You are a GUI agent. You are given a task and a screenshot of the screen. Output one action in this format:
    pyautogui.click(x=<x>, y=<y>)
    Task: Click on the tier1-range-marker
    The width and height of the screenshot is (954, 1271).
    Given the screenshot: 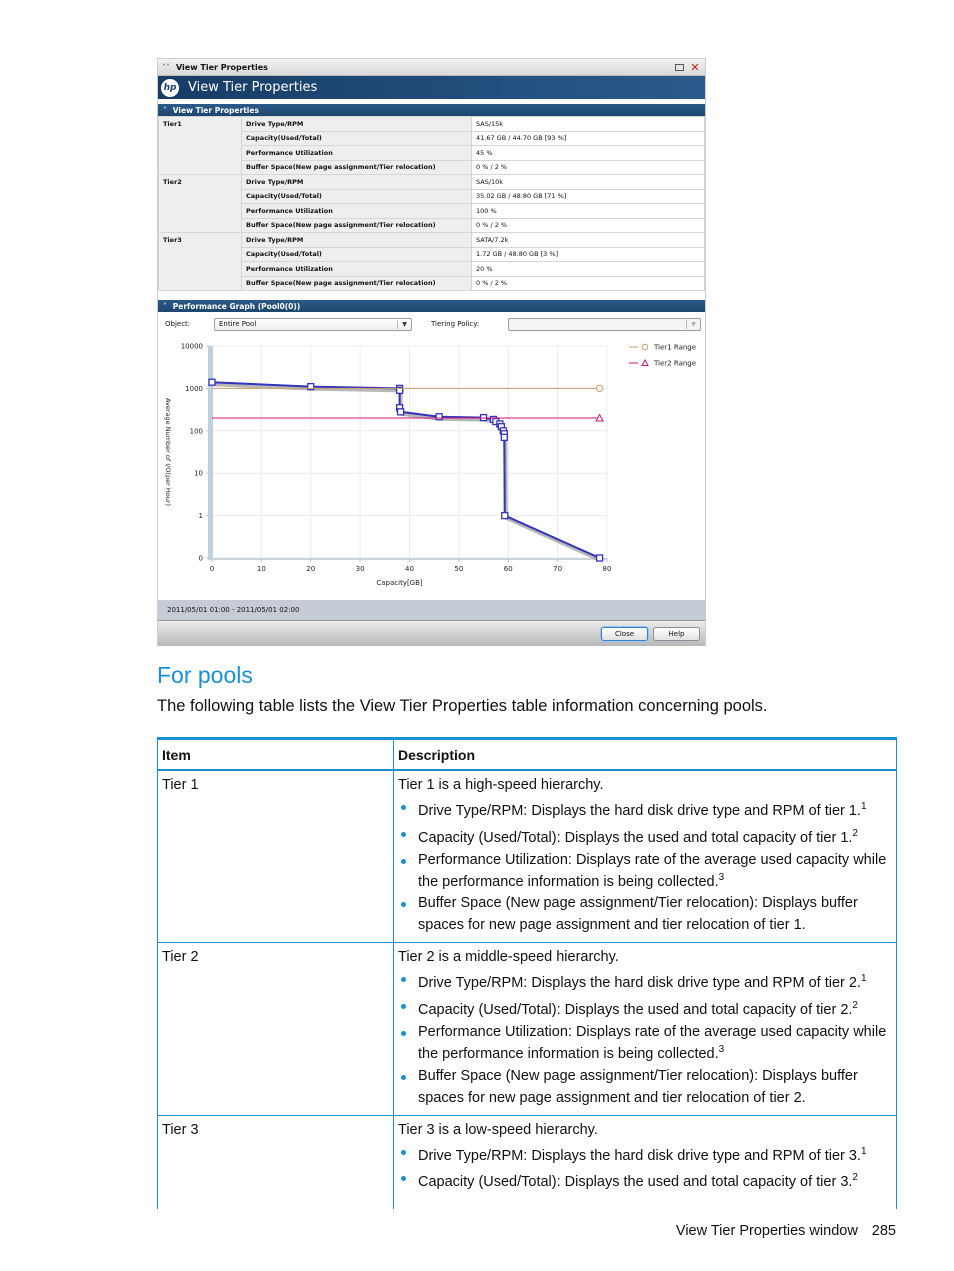 What is the action you would take?
    pyautogui.click(x=599, y=388)
    